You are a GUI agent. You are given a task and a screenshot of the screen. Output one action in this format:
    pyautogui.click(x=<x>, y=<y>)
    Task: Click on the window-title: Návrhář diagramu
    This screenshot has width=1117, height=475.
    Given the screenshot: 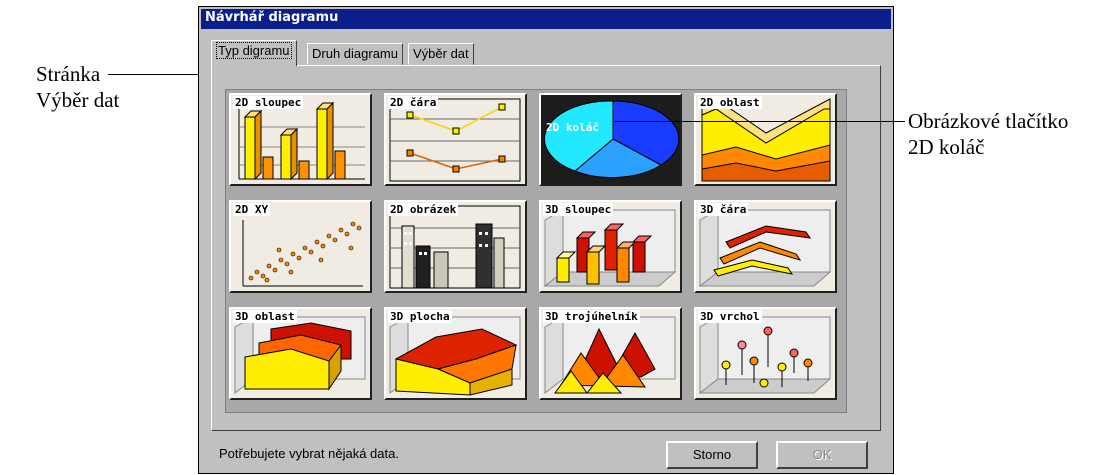 What is the action you would take?
    pyautogui.click(x=272, y=17)
    